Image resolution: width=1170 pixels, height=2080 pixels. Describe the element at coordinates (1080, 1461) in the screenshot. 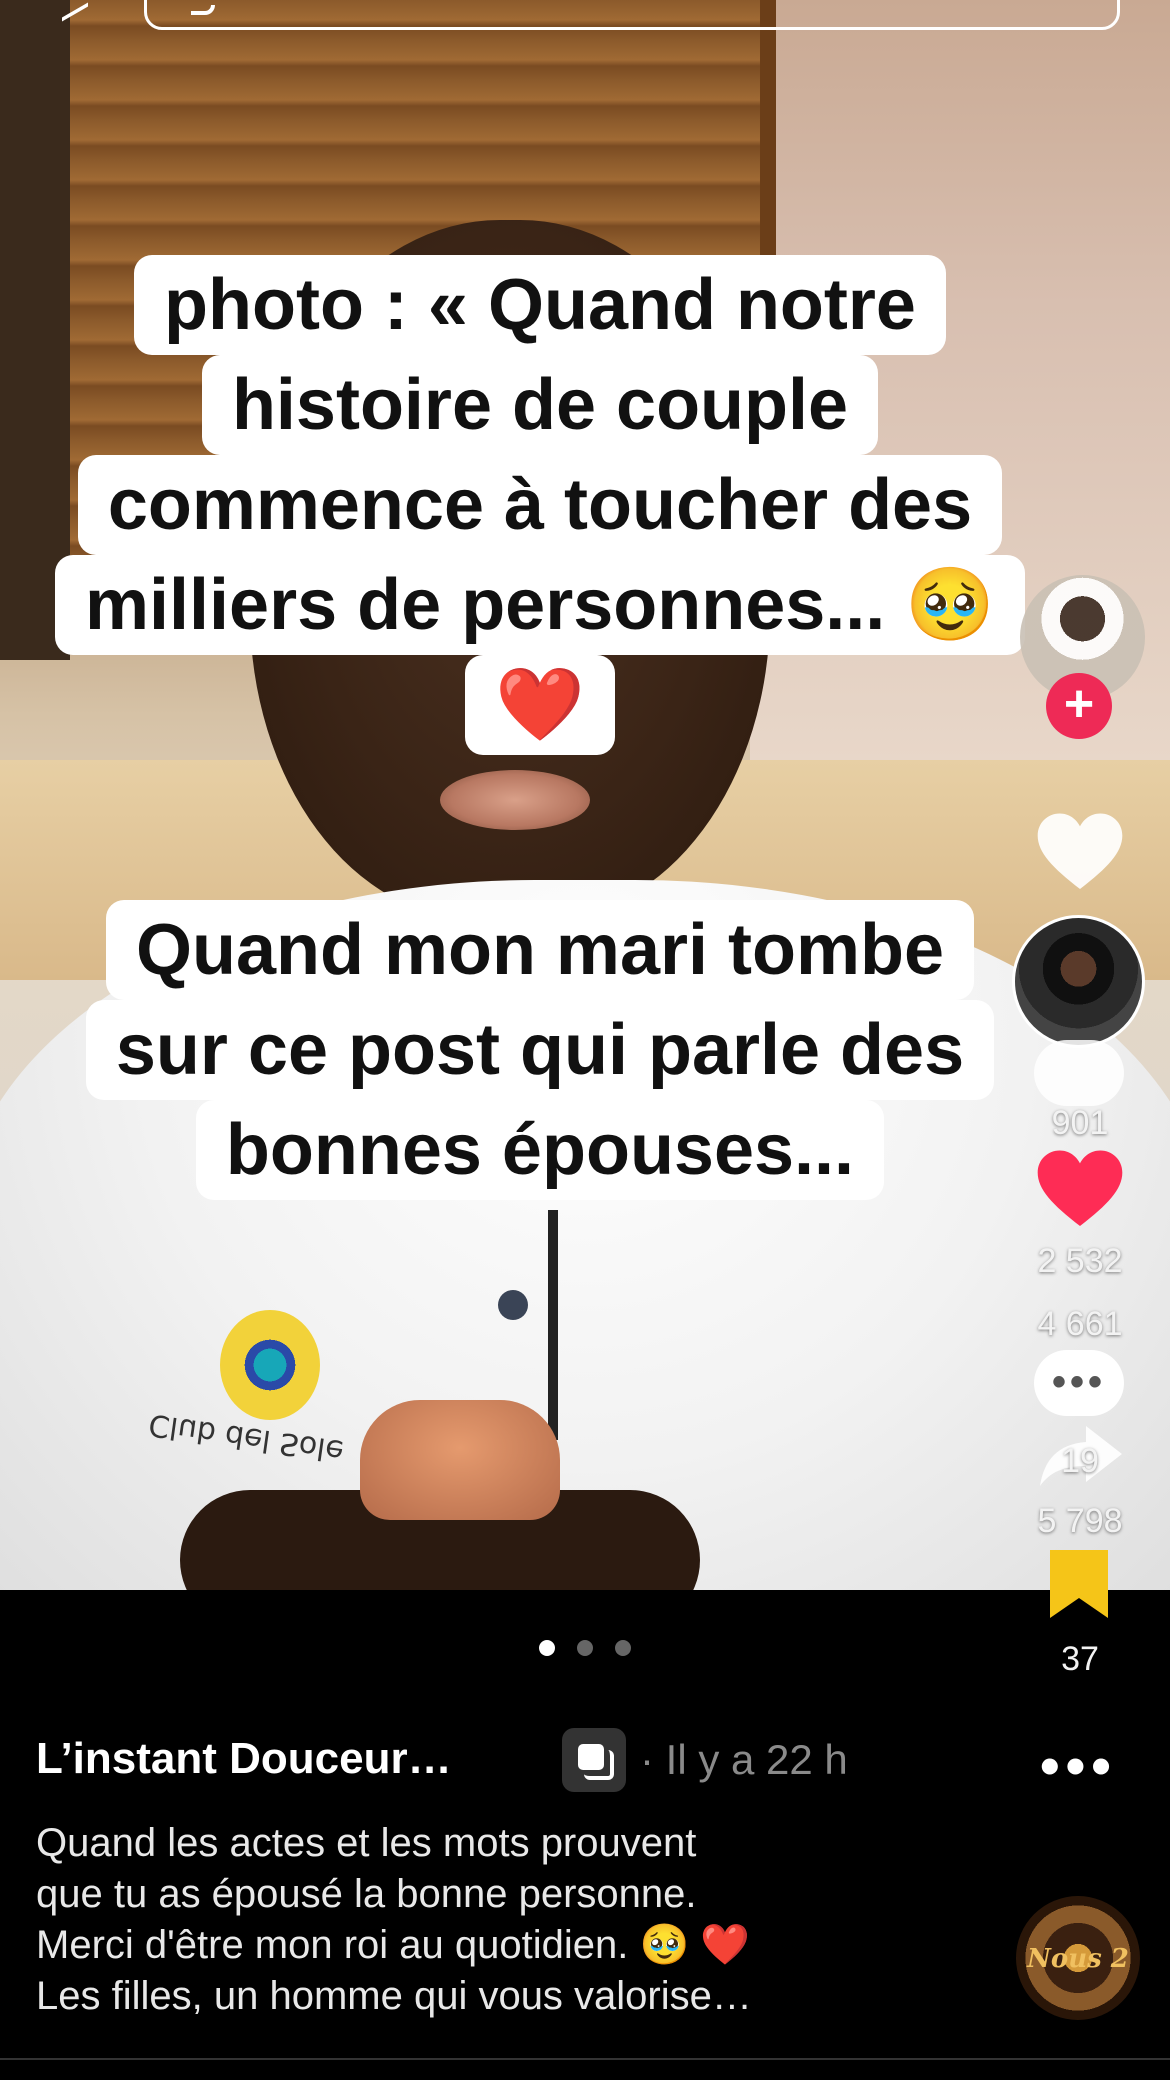

I see `comments2-count: 19` at that location.